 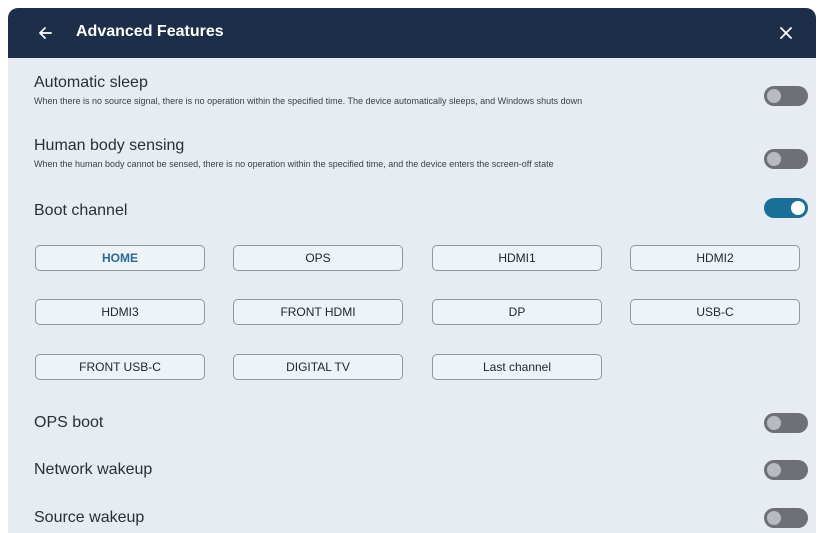 I want to click on network-wakeup-toggle, so click(x=786, y=470).